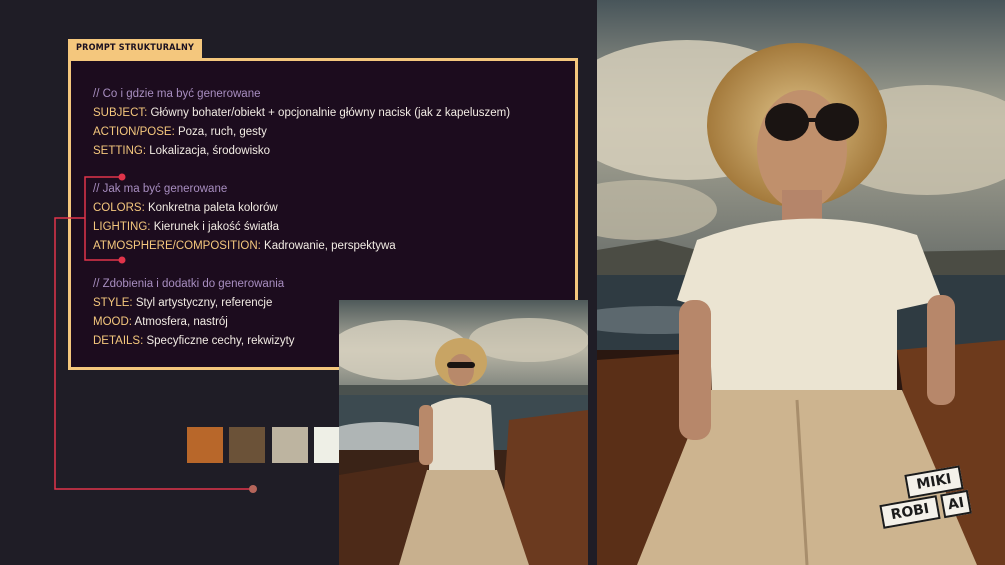  I want to click on connector-line, so click(155, 333).